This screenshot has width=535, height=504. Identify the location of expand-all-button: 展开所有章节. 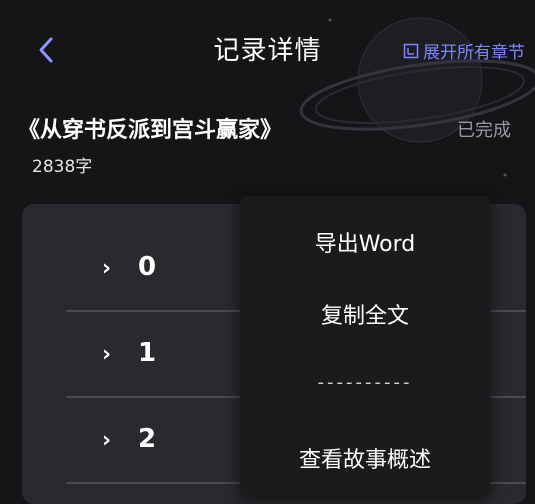
(464, 50).